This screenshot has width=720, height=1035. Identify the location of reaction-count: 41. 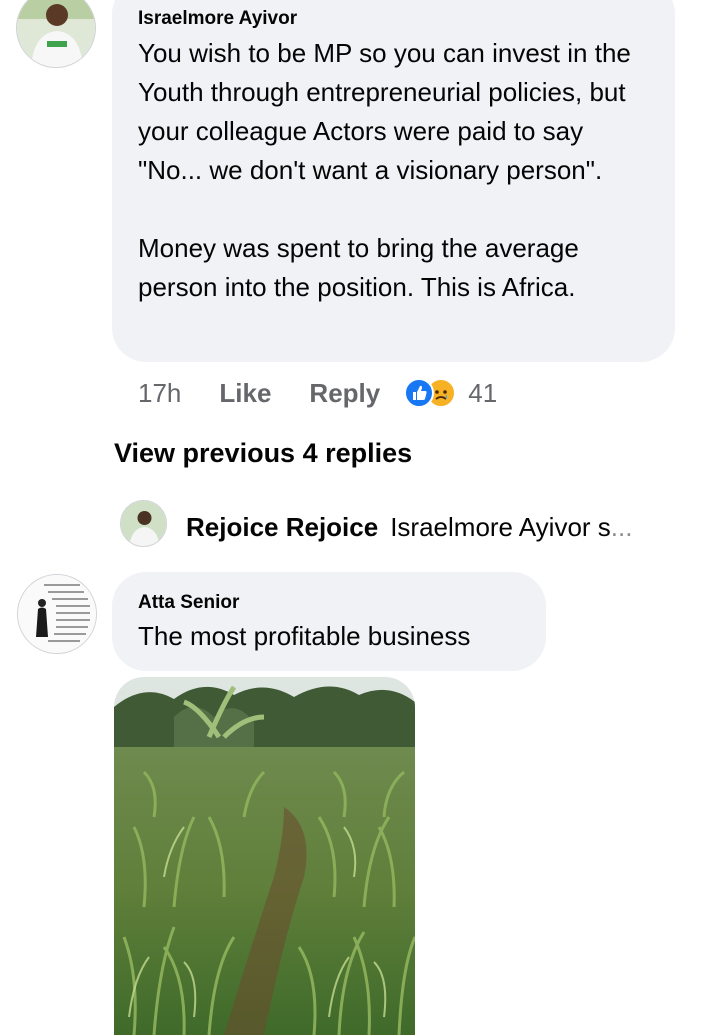
(483, 392).